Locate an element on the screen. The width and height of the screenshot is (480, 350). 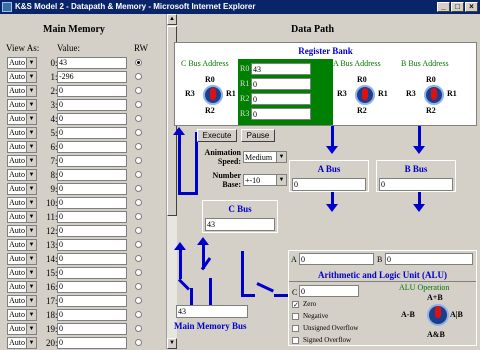
alu-a-input: 0 is located at coordinates (336, 259).